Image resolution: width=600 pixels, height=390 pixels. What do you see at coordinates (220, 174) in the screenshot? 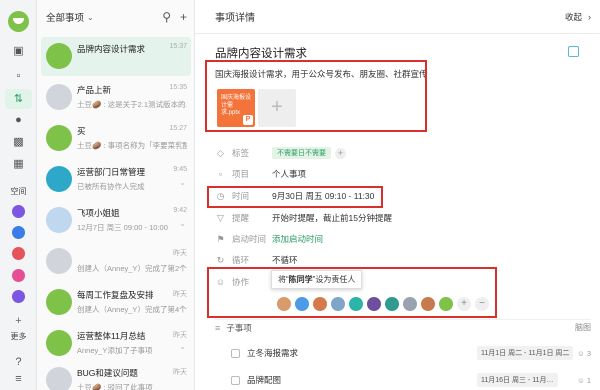
I see `folder-icon: ▫` at bounding box center [220, 174].